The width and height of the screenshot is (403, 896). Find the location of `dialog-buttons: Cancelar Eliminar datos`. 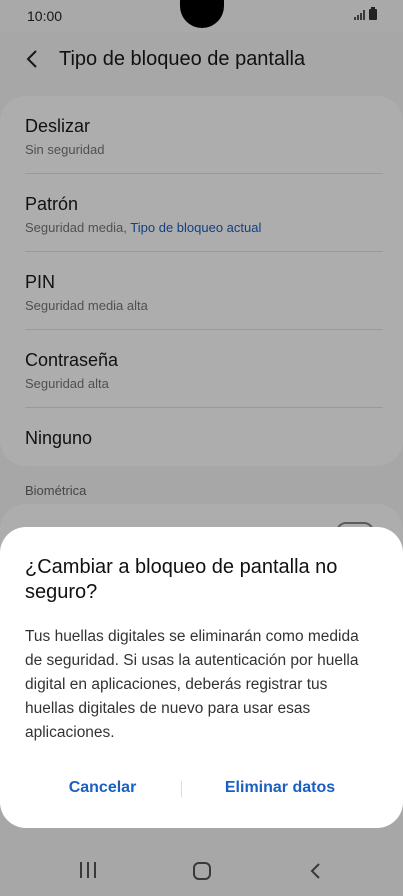

dialog-buttons: Cancelar Eliminar datos is located at coordinates (201, 788).